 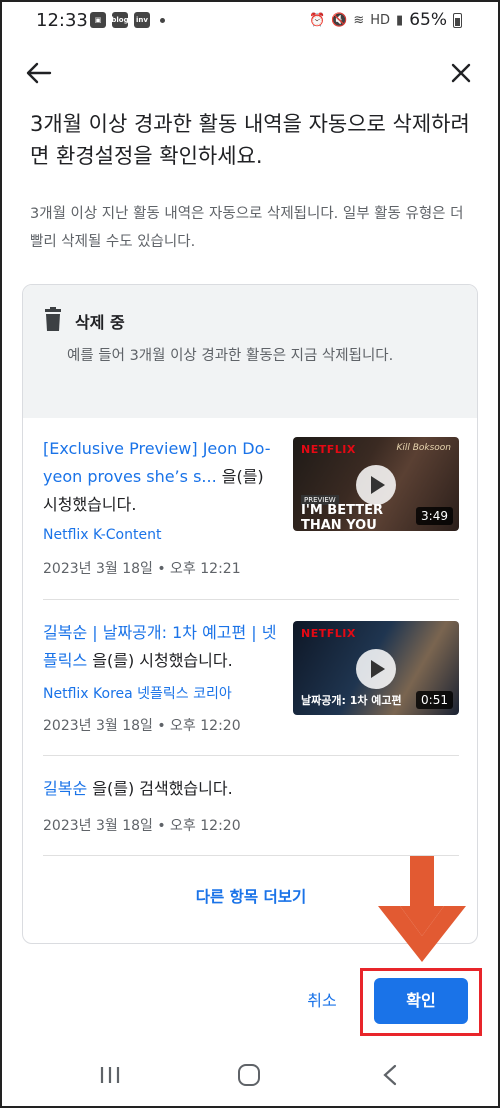 I want to click on search-link: 길복순, so click(x=65, y=788).